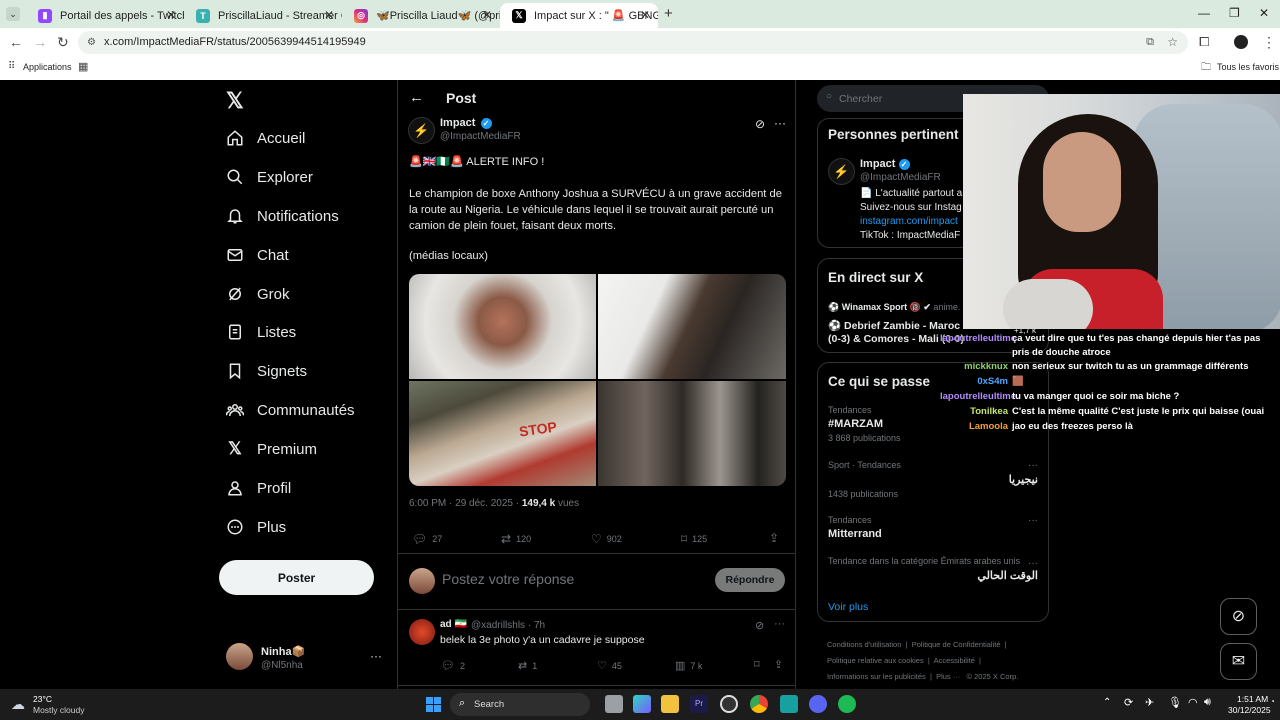  What do you see at coordinates (757, 664) in the screenshot?
I see `bookmark-icon: ⌑` at bounding box center [757, 664].